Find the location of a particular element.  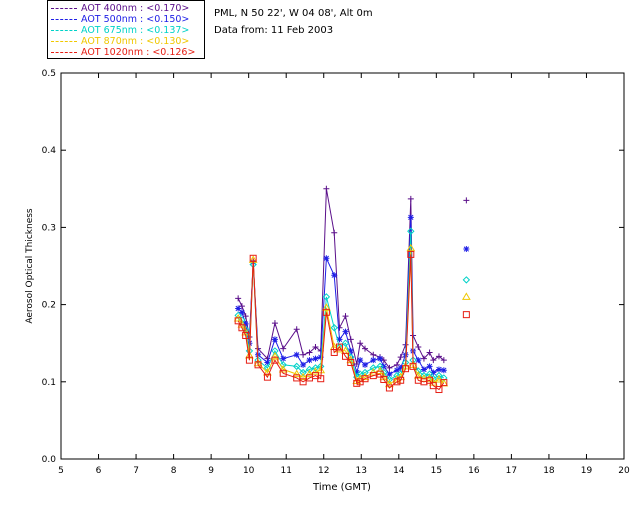

x-tick-label: 16 is located at coordinates (474, 471).